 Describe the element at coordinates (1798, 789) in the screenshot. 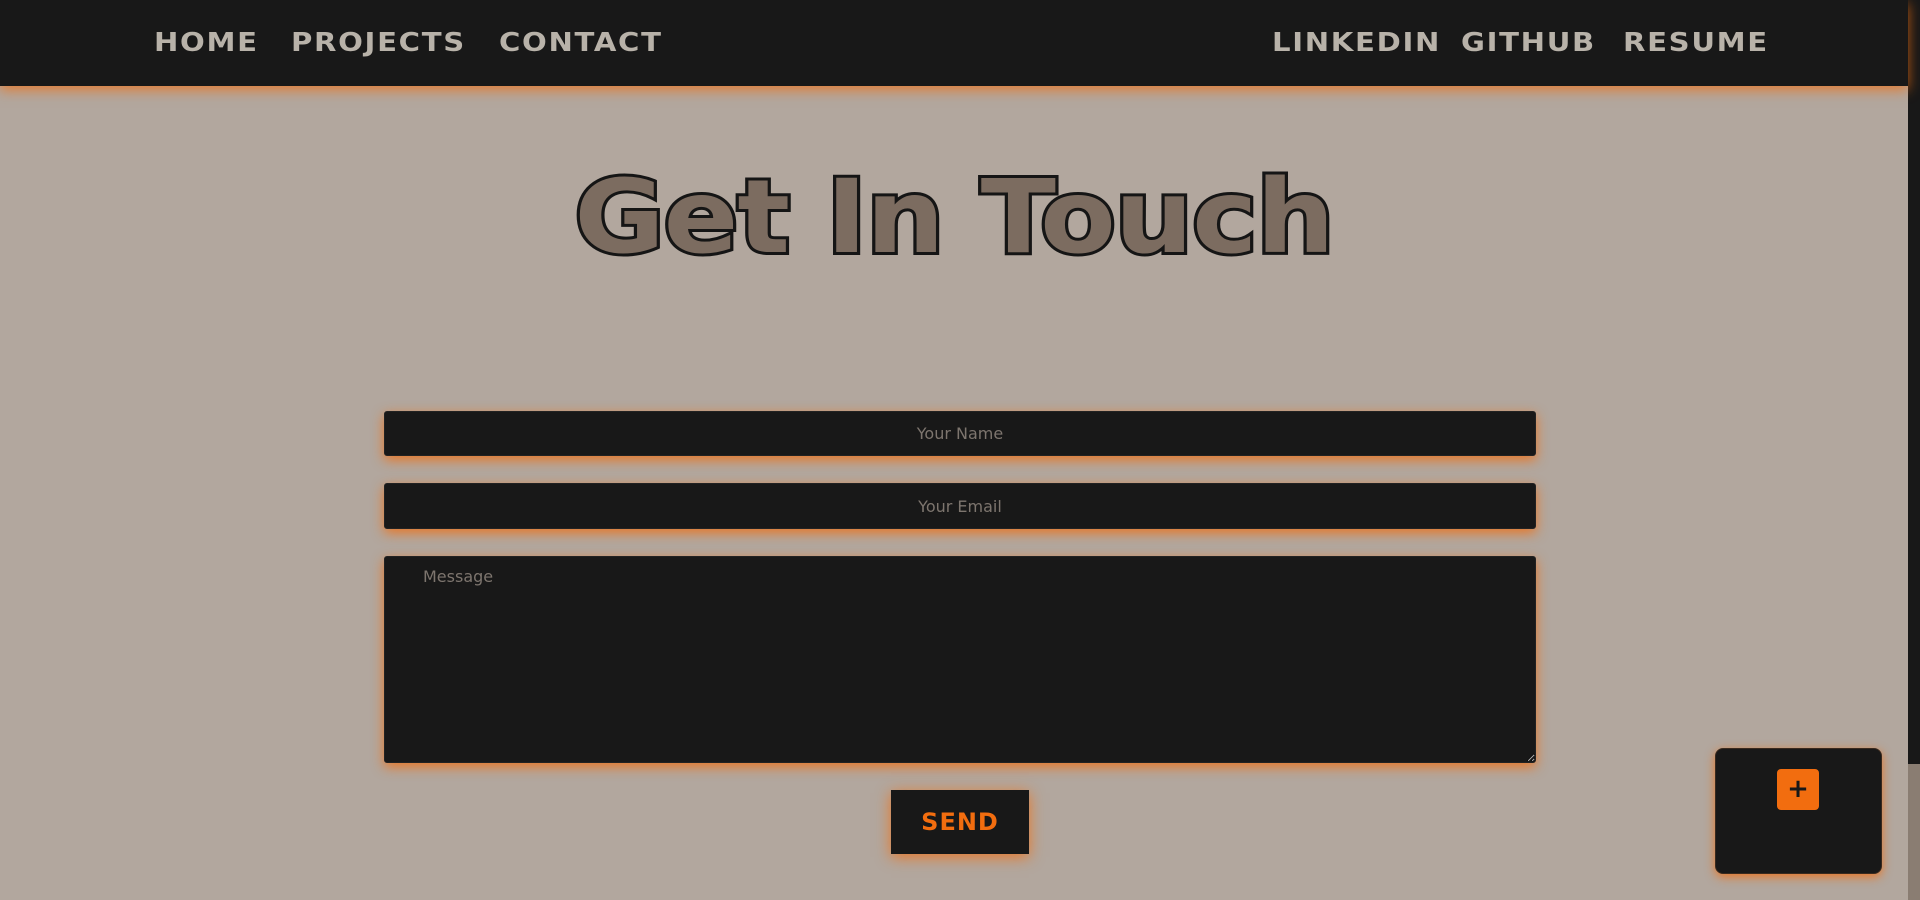

I see `plus-icon: +` at that location.